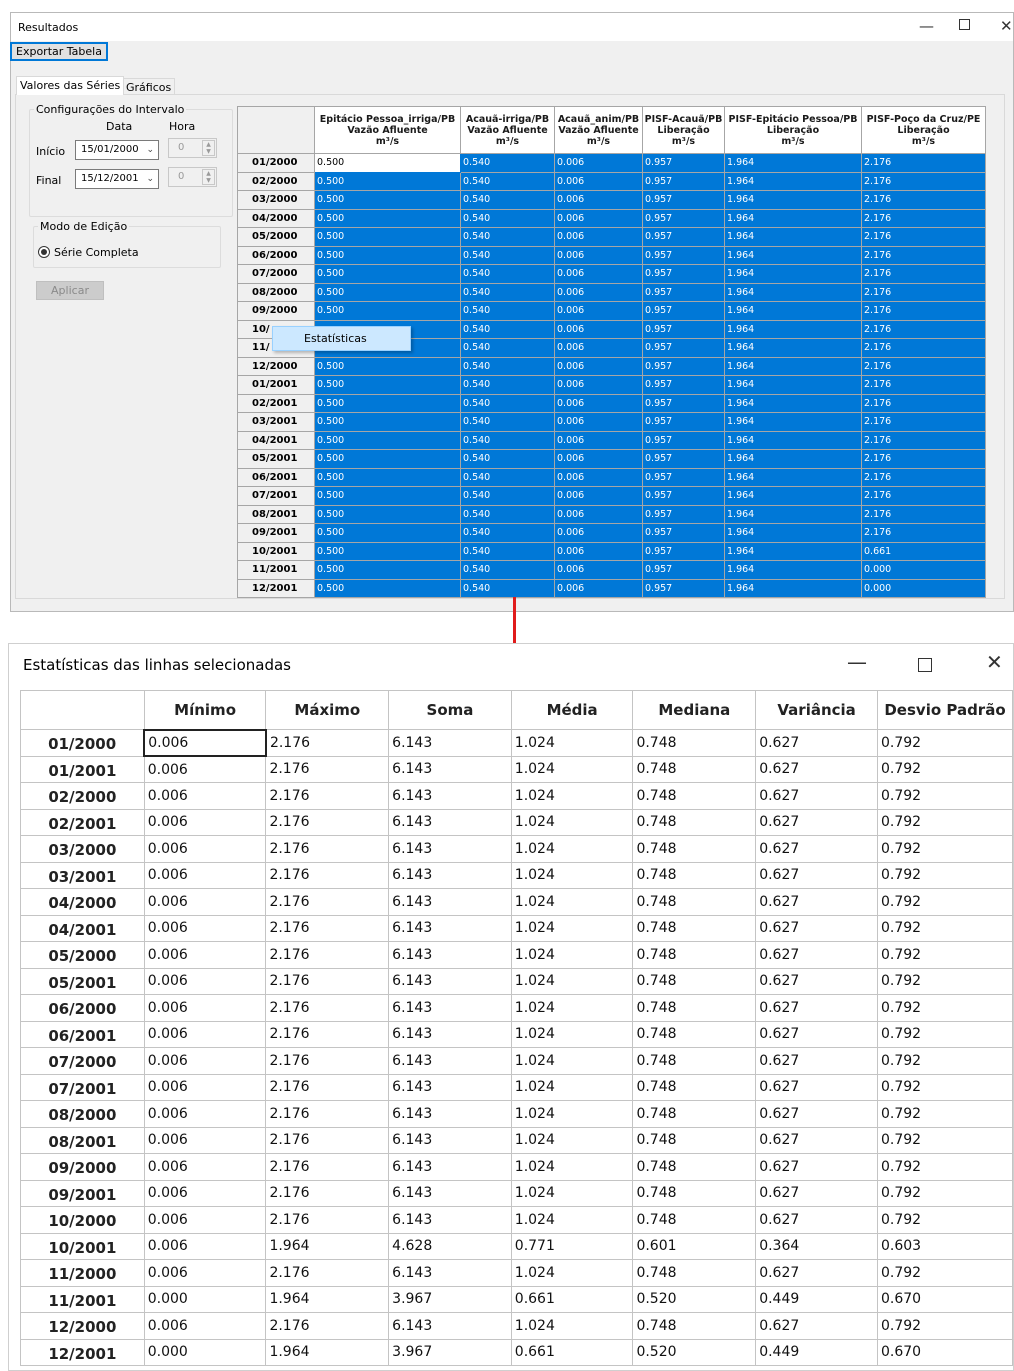  I want to click on stats-cell: 4.628, so click(450, 1246).